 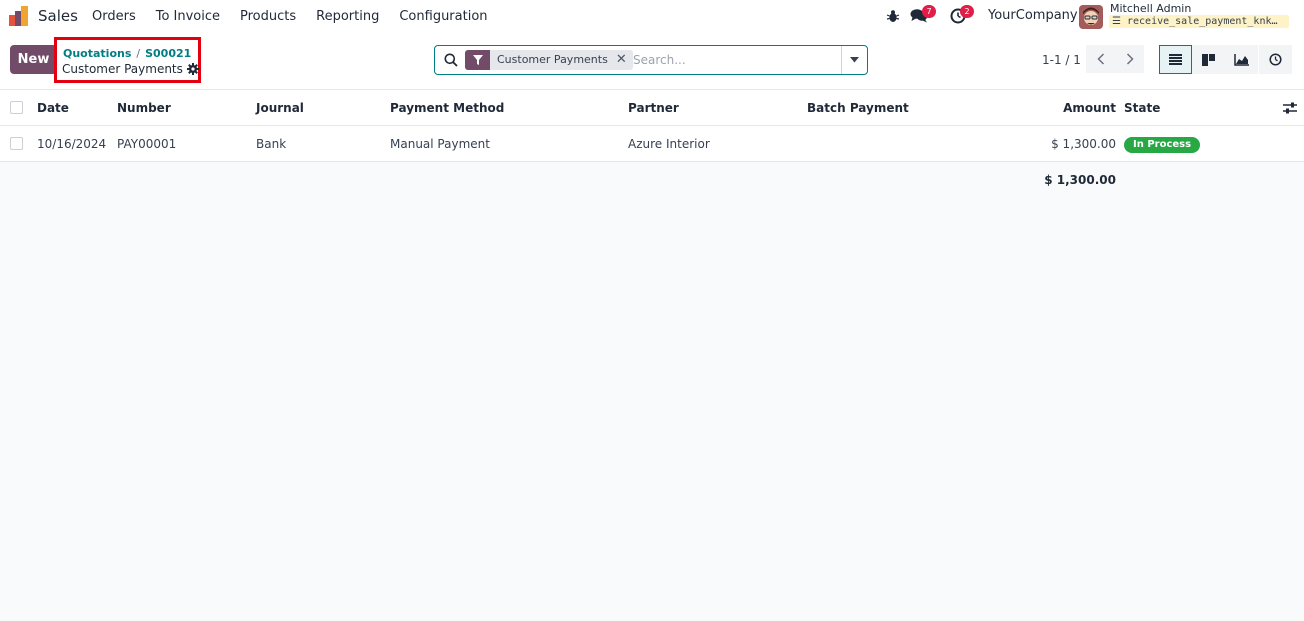 I want to click on app-name: Sales, so click(x=58, y=16).